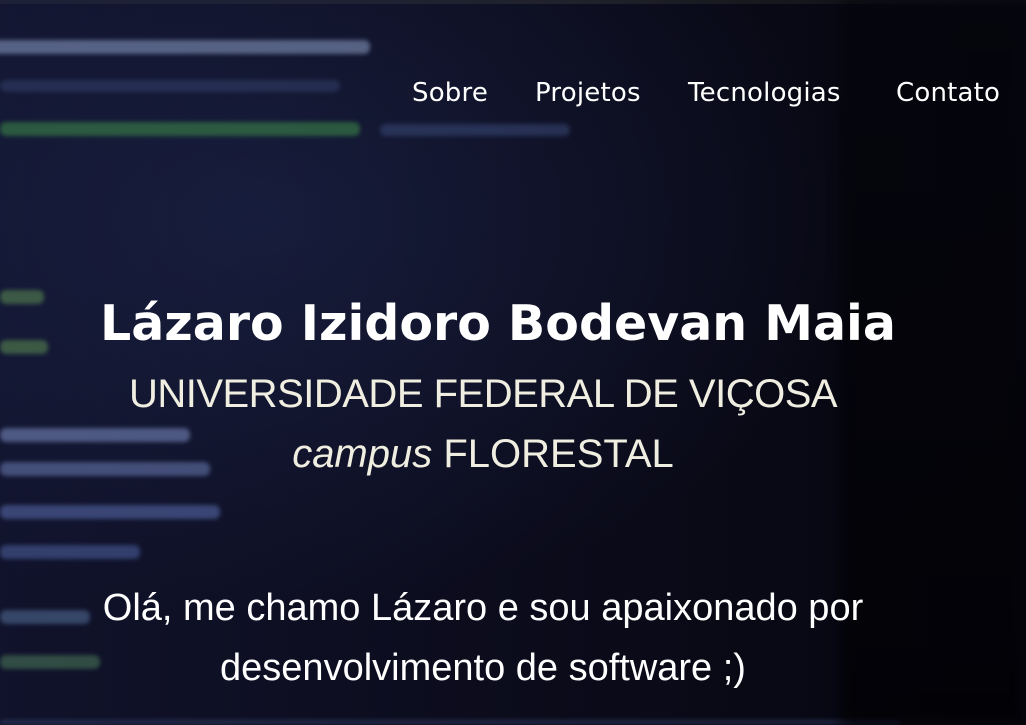 Image resolution: width=1026 pixels, height=725 pixels. What do you see at coordinates (588, 93) in the screenshot?
I see `nav-link-projetos: Projetos` at bounding box center [588, 93].